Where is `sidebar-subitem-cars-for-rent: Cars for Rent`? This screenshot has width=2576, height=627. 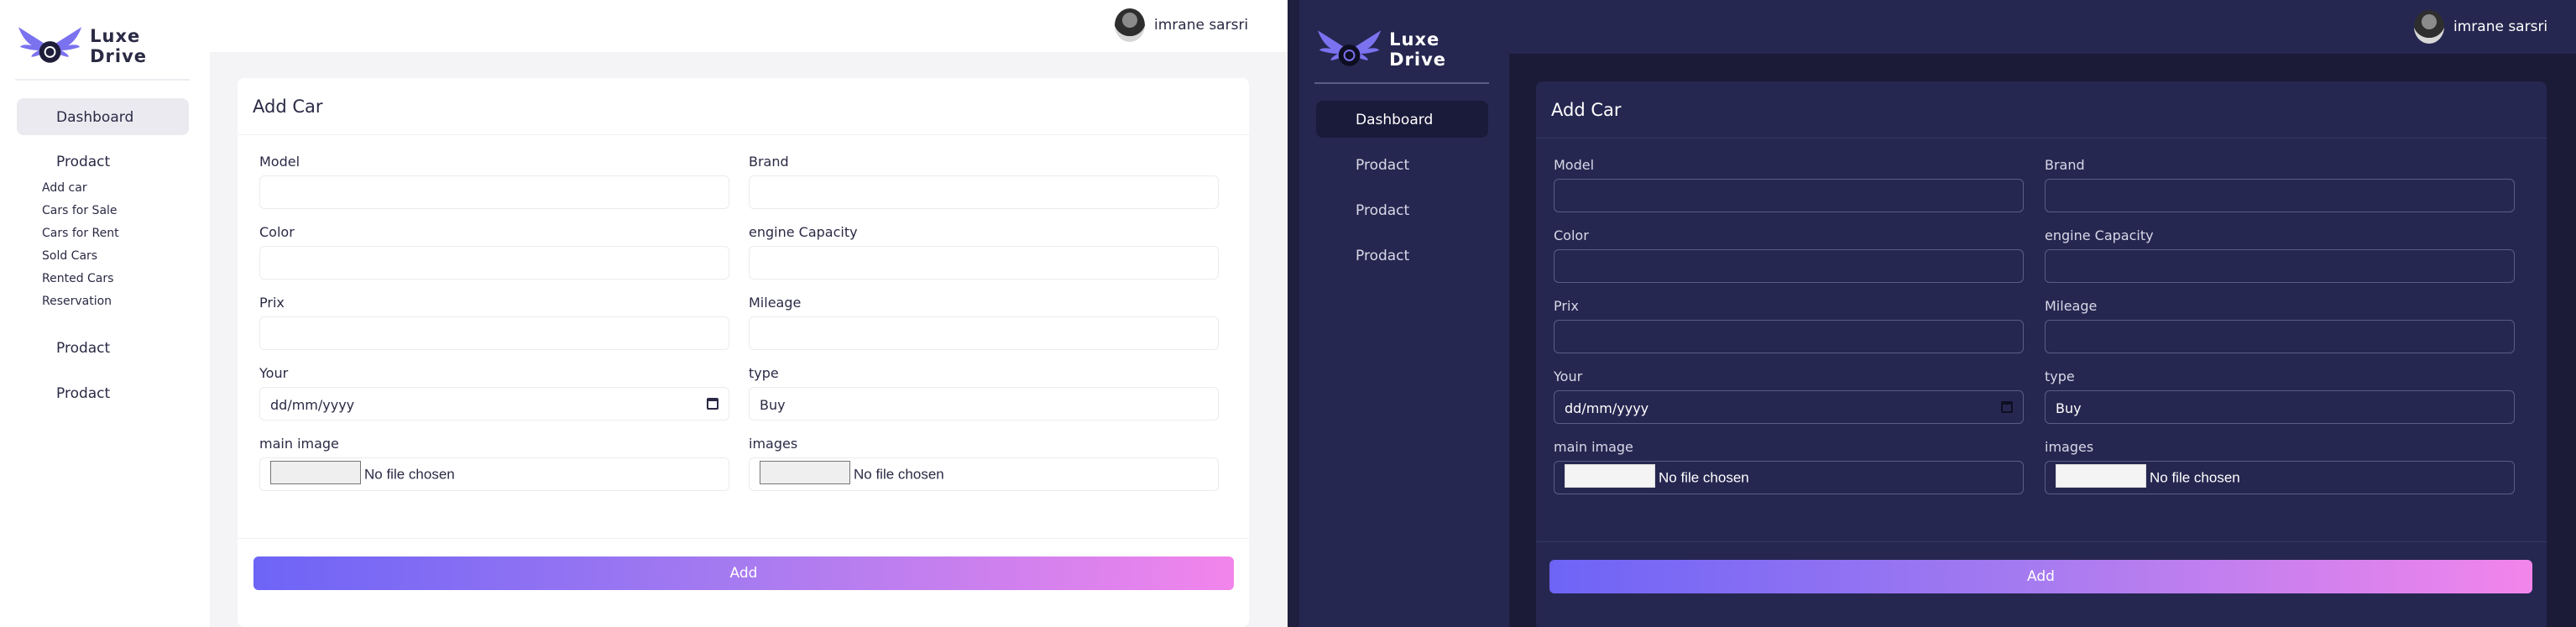 sidebar-subitem-cars-for-rent: Cars for Rent is located at coordinates (80, 234).